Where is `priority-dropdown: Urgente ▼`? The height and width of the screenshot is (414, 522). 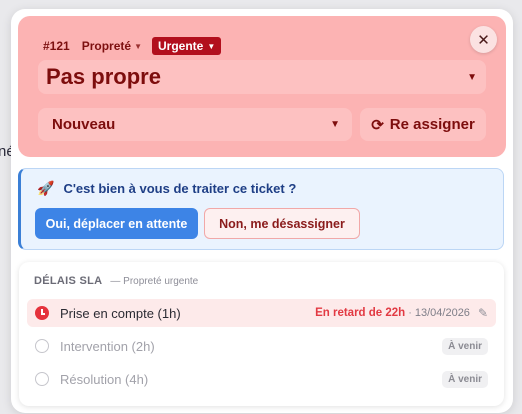
priority-dropdown: Urgente ▼ is located at coordinates (186, 46).